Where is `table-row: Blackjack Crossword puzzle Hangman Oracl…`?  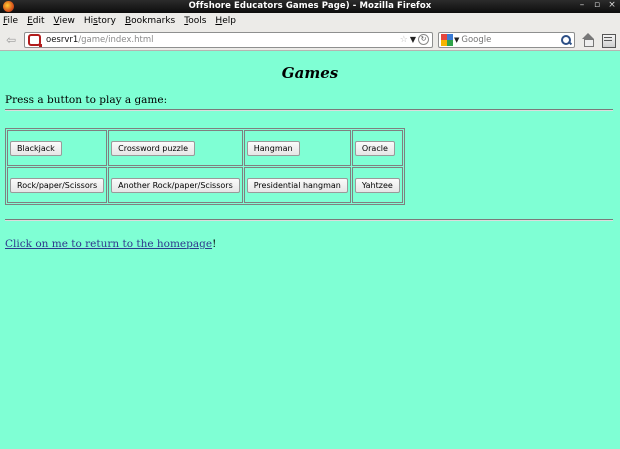
table-row: Blackjack Crossword puzzle Hangman Oracl… is located at coordinates (205, 148).